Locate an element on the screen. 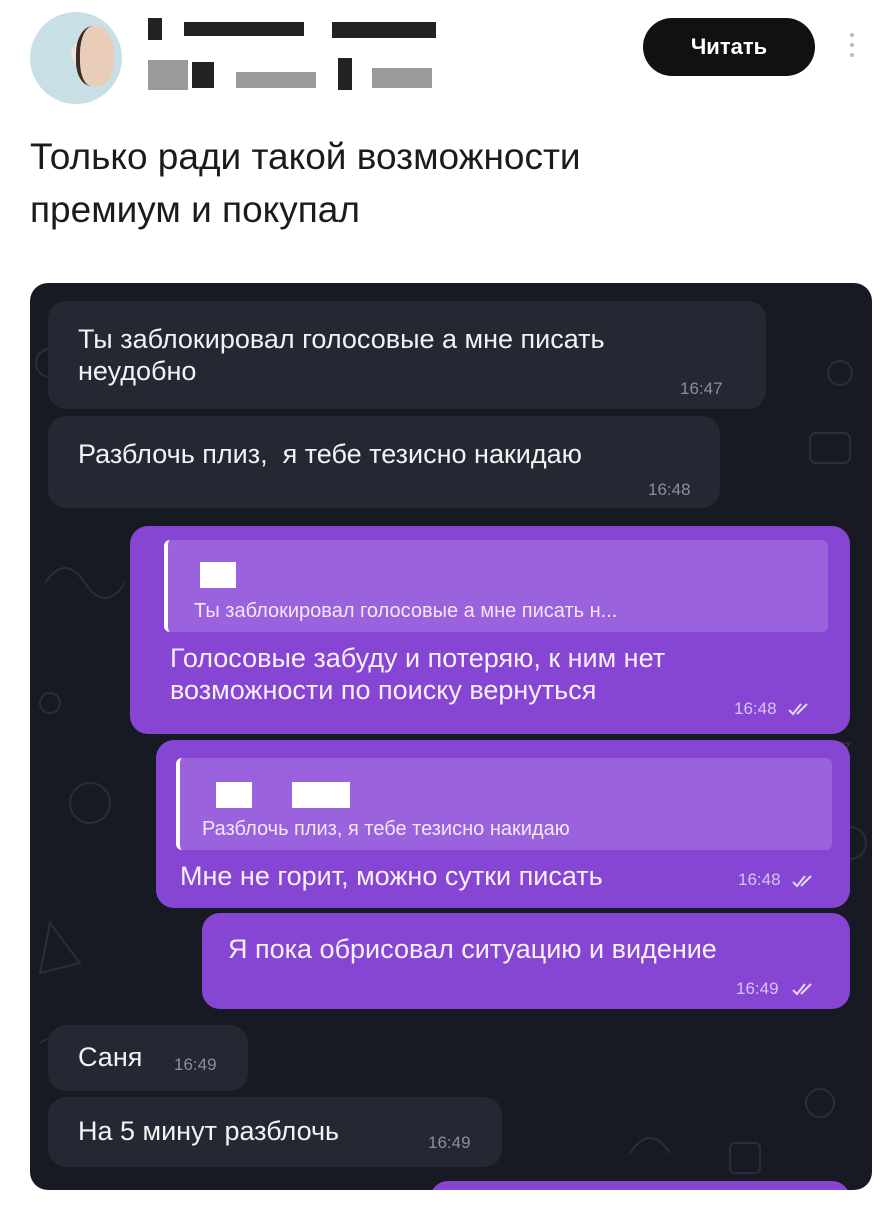 The image size is (881, 1213). message-text: Саня is located at coordinates (110, 1057).